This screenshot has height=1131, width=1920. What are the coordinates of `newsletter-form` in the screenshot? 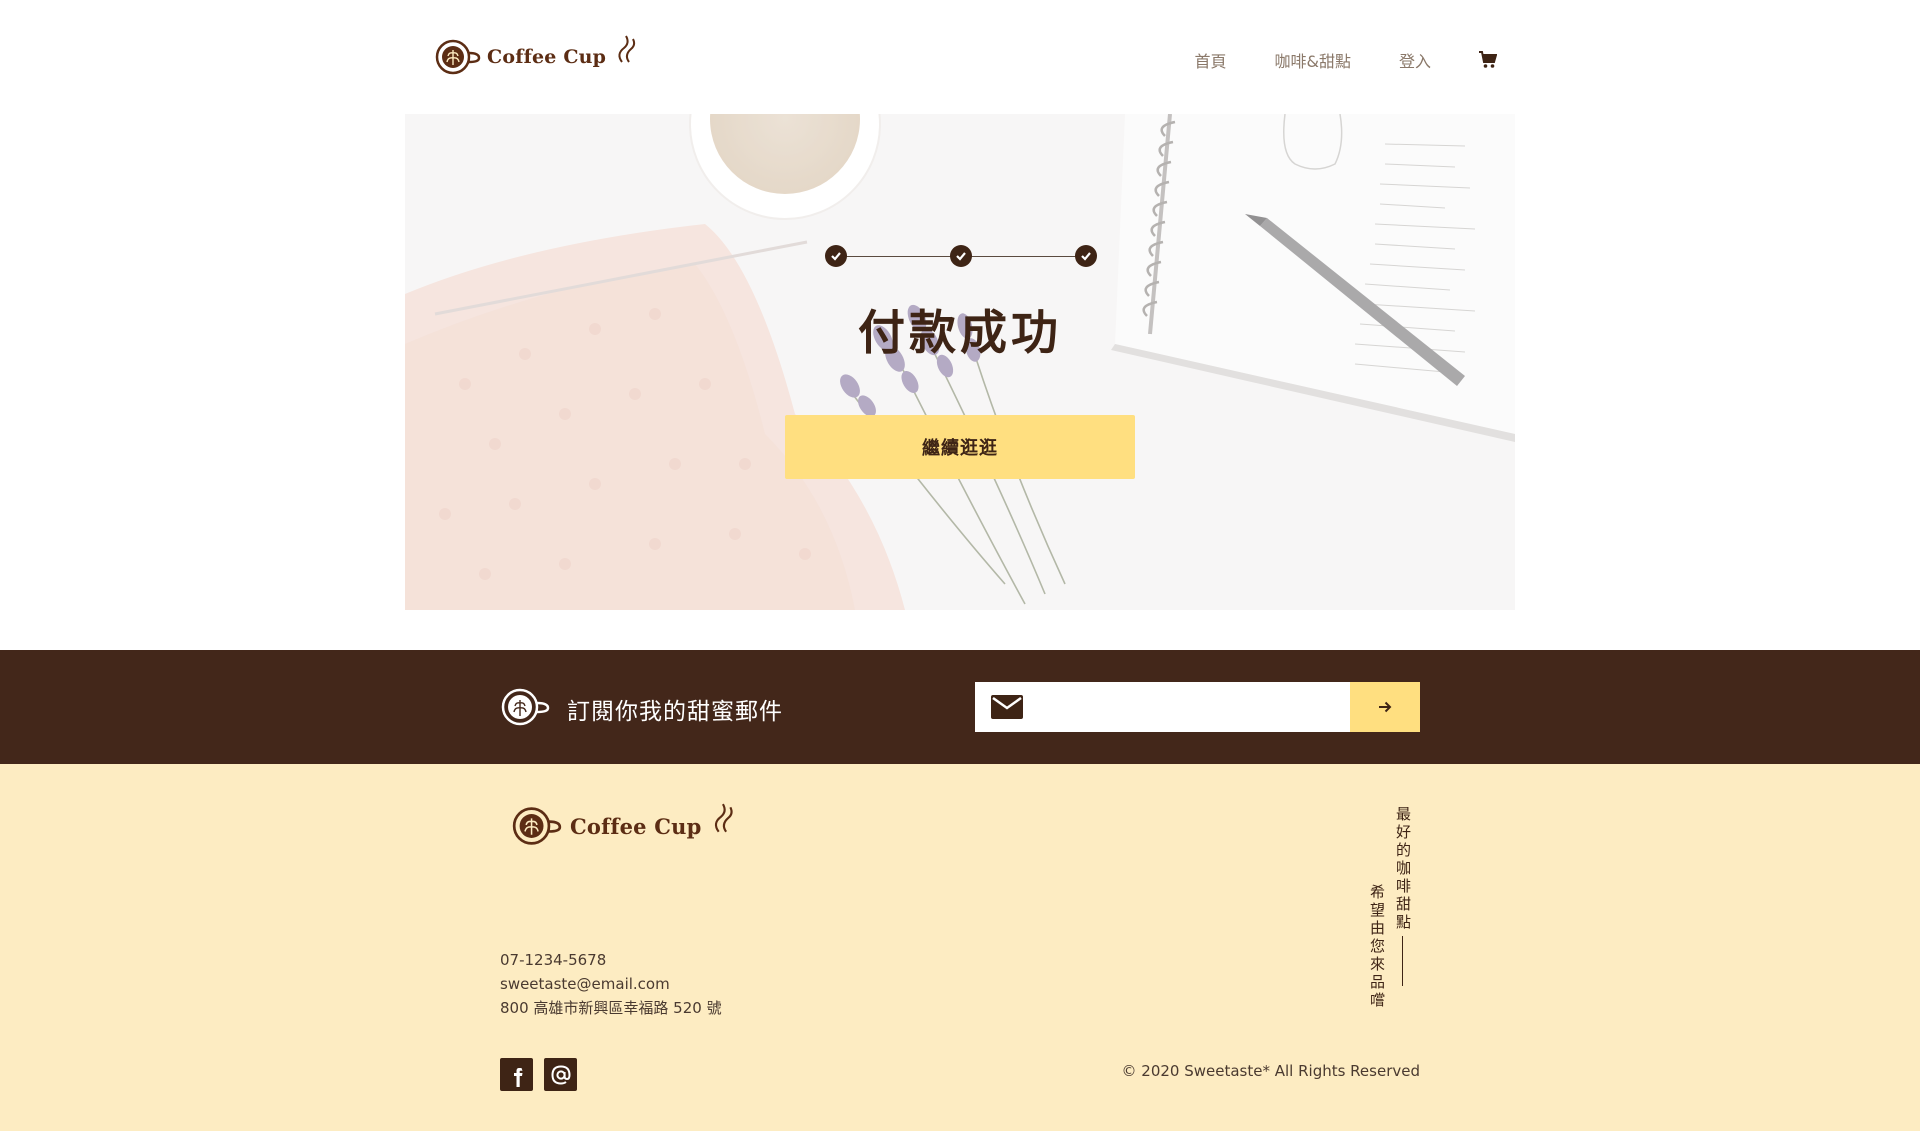 It's located at (1197, 707).